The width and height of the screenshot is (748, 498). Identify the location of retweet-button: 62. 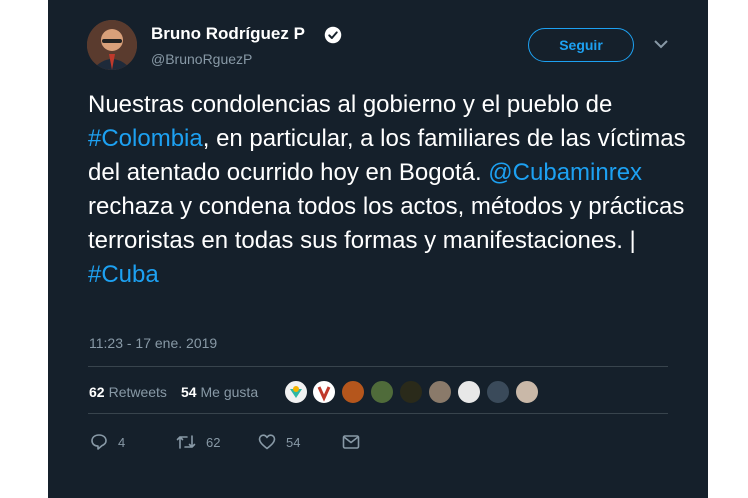
(198, 442).